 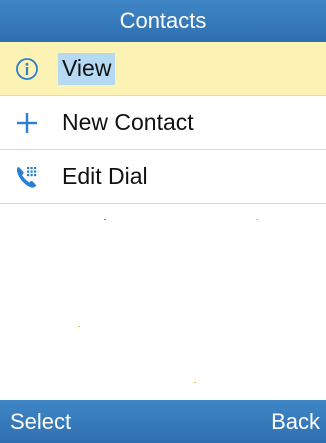 What do you see at coordinates (295, 422) in the screenshot?
I see `back-softkey: Back` at bounding box center [295, 422].